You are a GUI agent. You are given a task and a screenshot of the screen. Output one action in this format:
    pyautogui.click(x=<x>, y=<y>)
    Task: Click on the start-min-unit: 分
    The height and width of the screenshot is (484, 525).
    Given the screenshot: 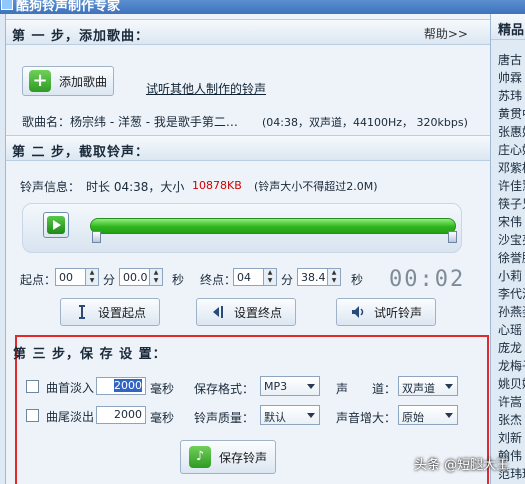 What is the action you would take?
    pyautogui.click(x=109, y=280)
    